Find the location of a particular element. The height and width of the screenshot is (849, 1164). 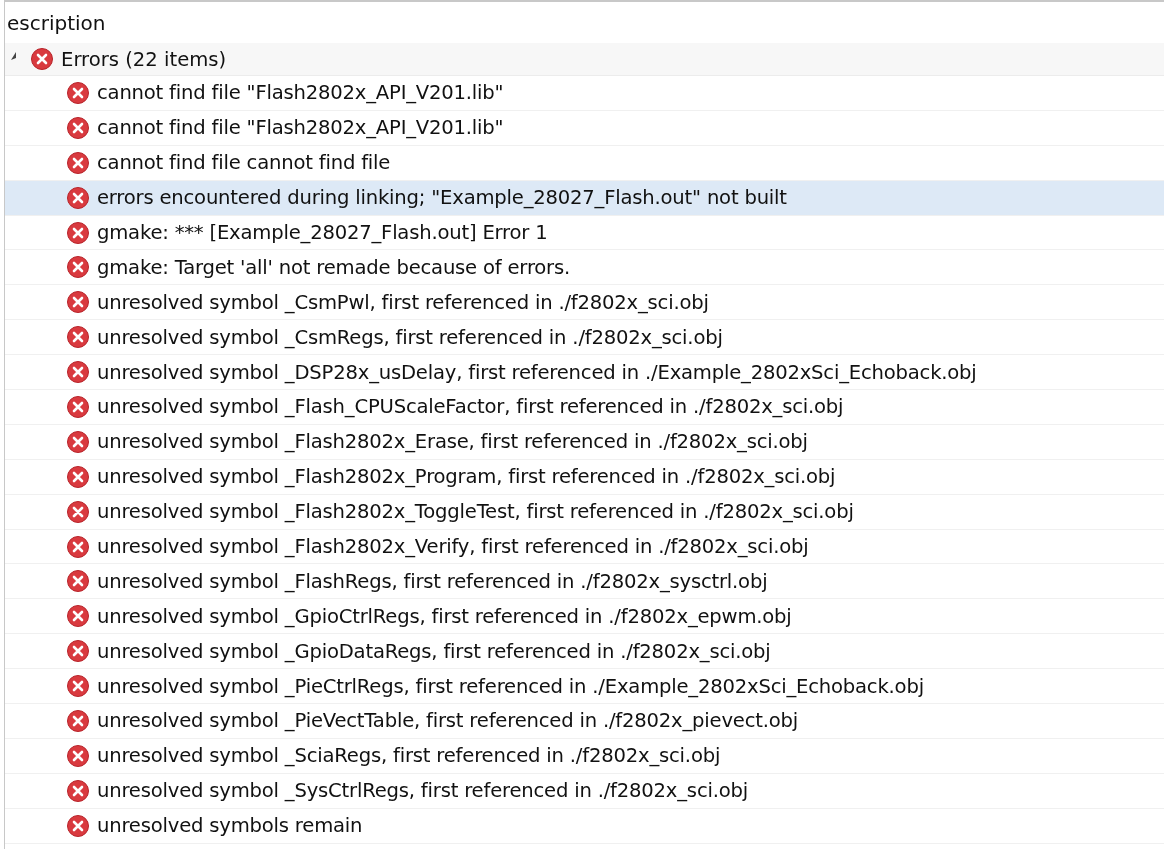

error-message: unresolved symbol _Flash2802x_ToggleTest, first referenced in ./f2802x_sci.obj is located at coordinates (475, 512).